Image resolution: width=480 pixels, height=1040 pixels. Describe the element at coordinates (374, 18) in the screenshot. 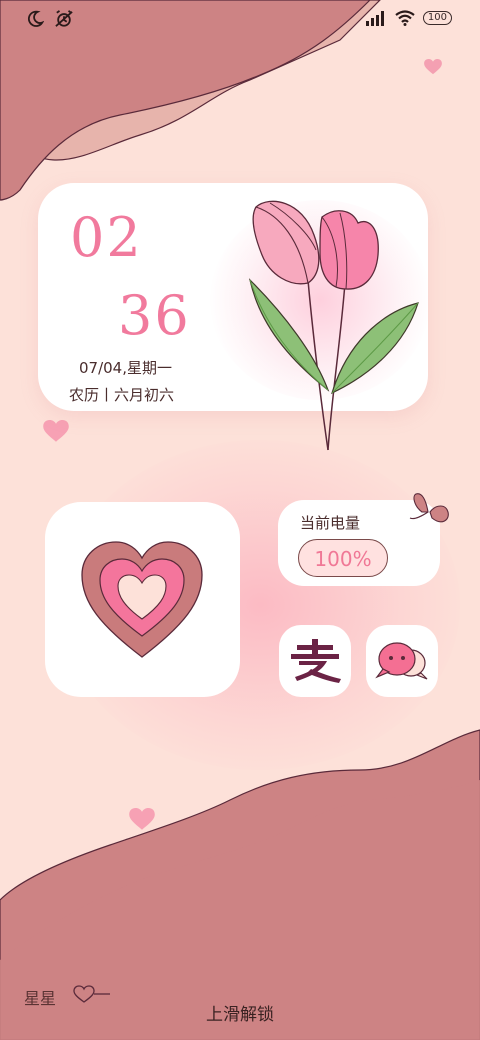

I see `signal-icon` at that location.